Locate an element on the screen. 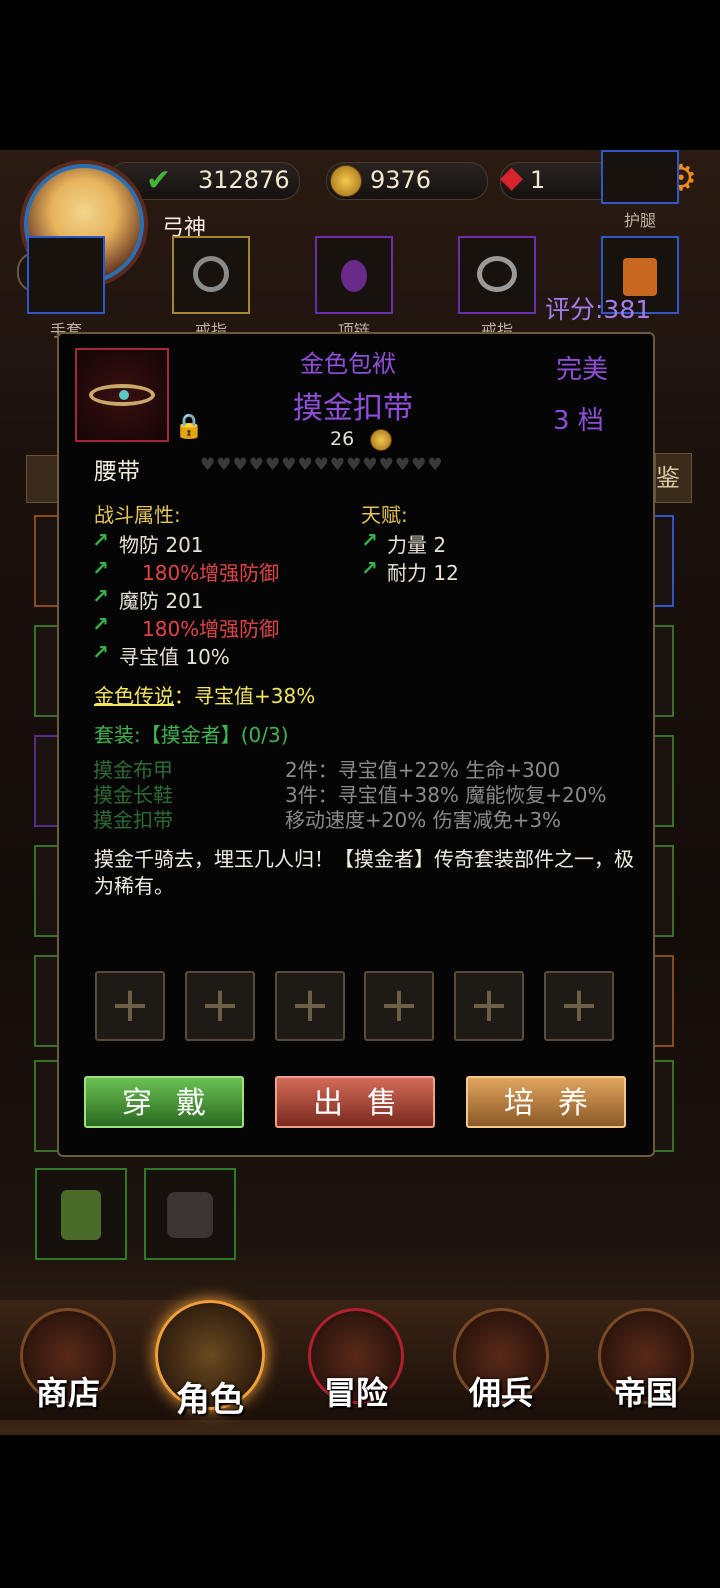 The image size is (720, 1588). xp-check-icon: ✔ is located at coordinates (159, 180).